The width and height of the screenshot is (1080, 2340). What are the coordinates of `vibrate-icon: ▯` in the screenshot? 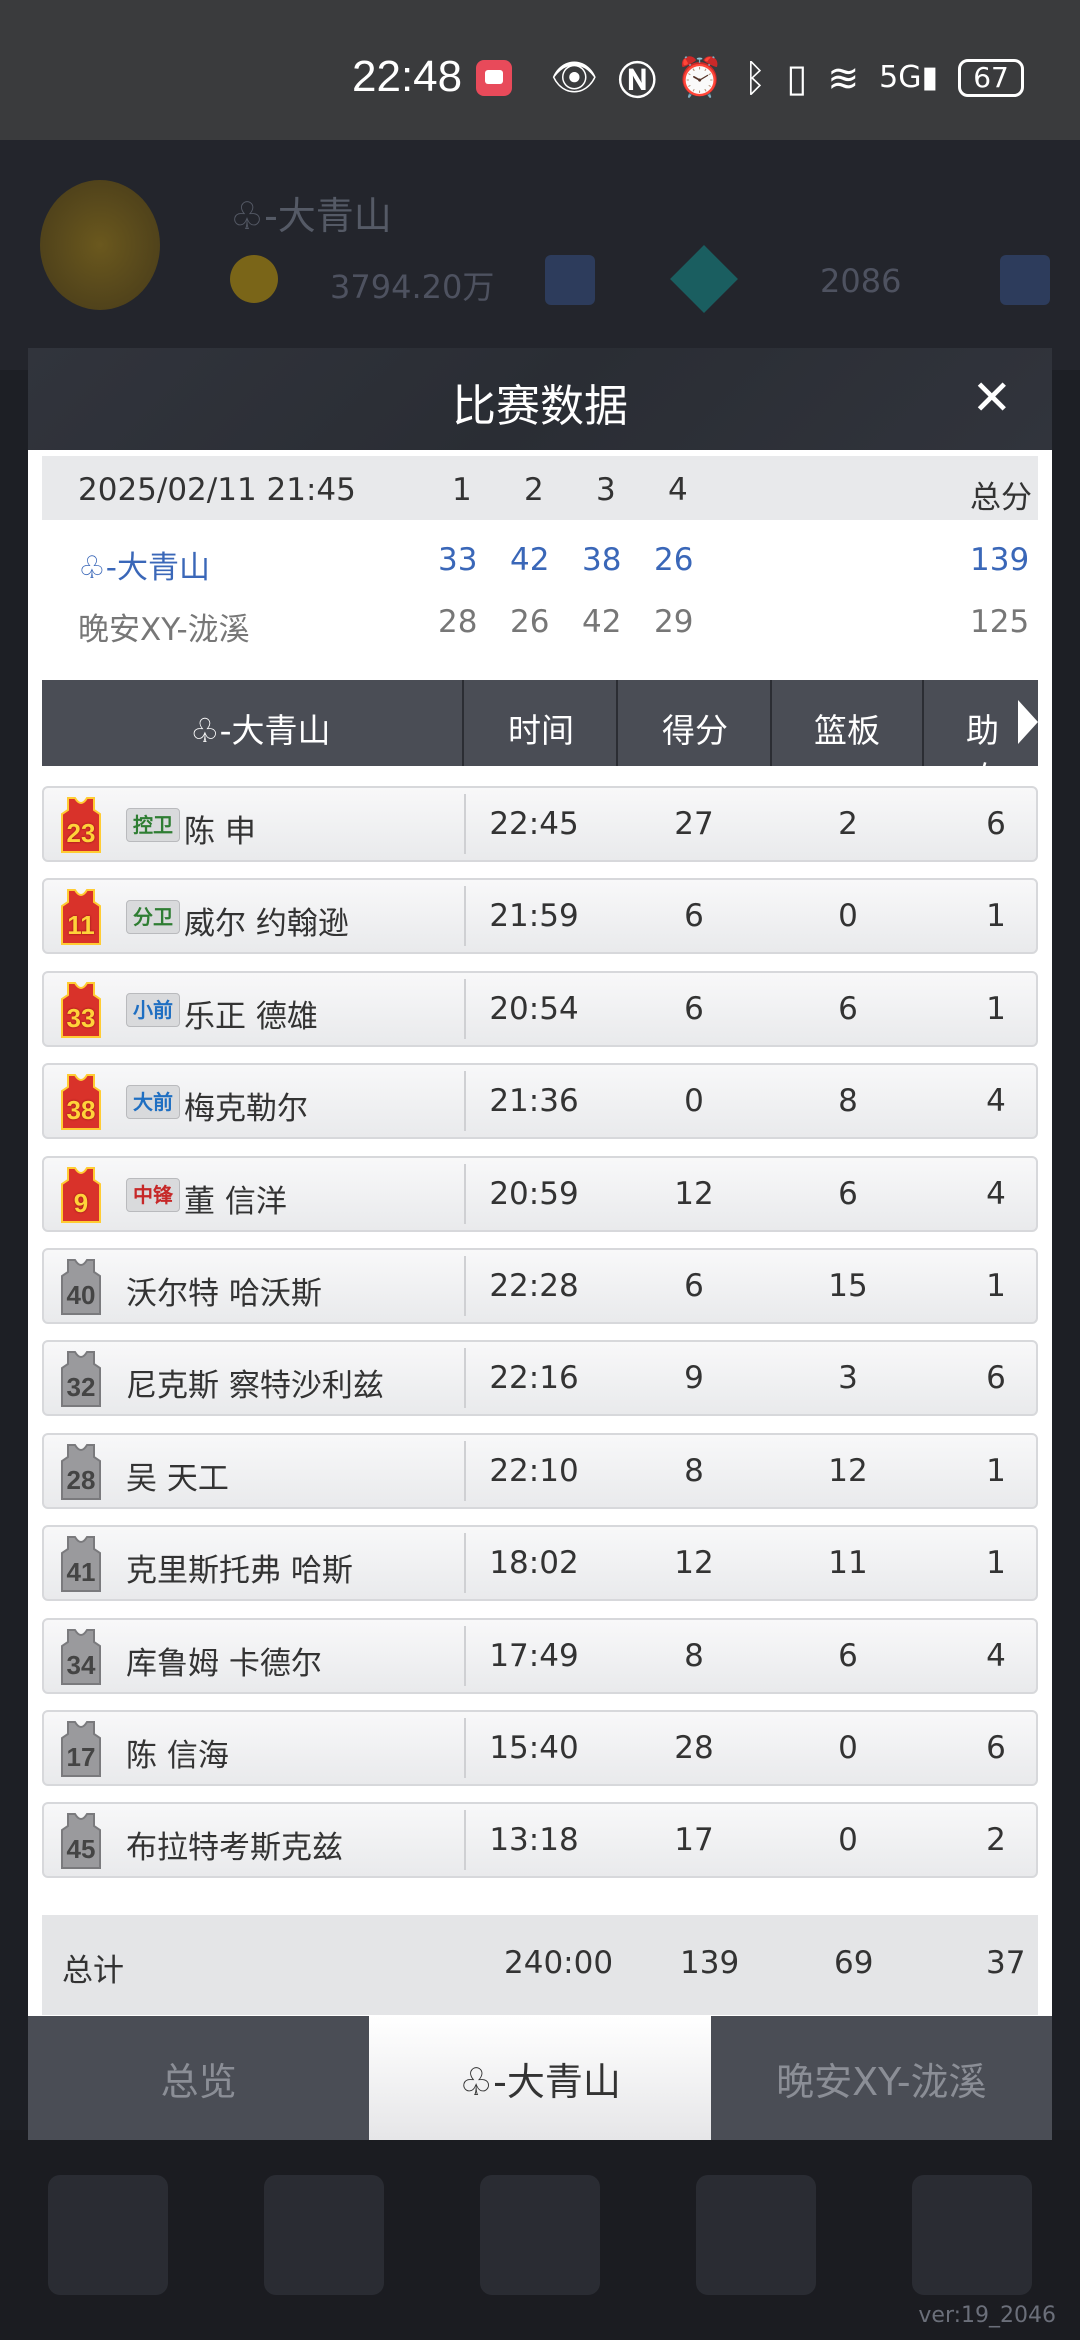 It's located at (797, 77).